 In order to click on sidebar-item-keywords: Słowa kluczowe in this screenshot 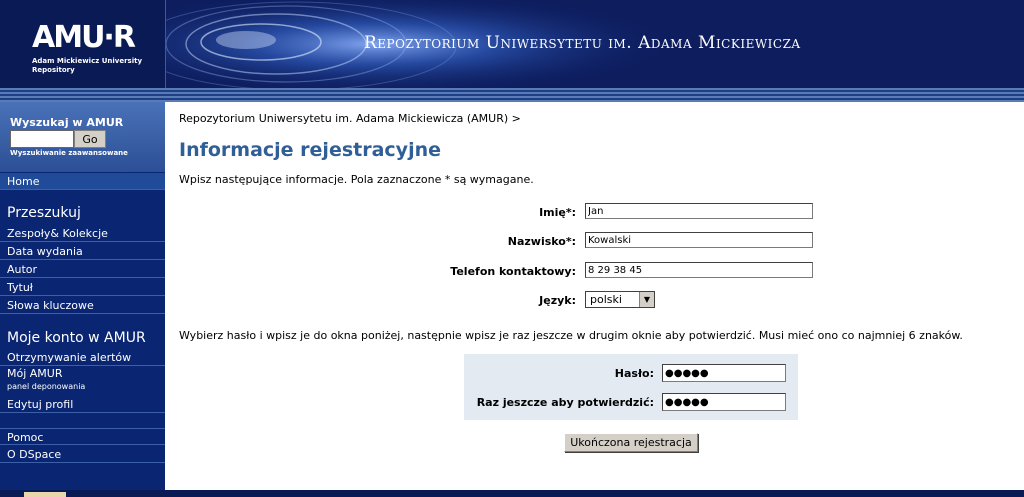, I will do `click(82, 305)`.